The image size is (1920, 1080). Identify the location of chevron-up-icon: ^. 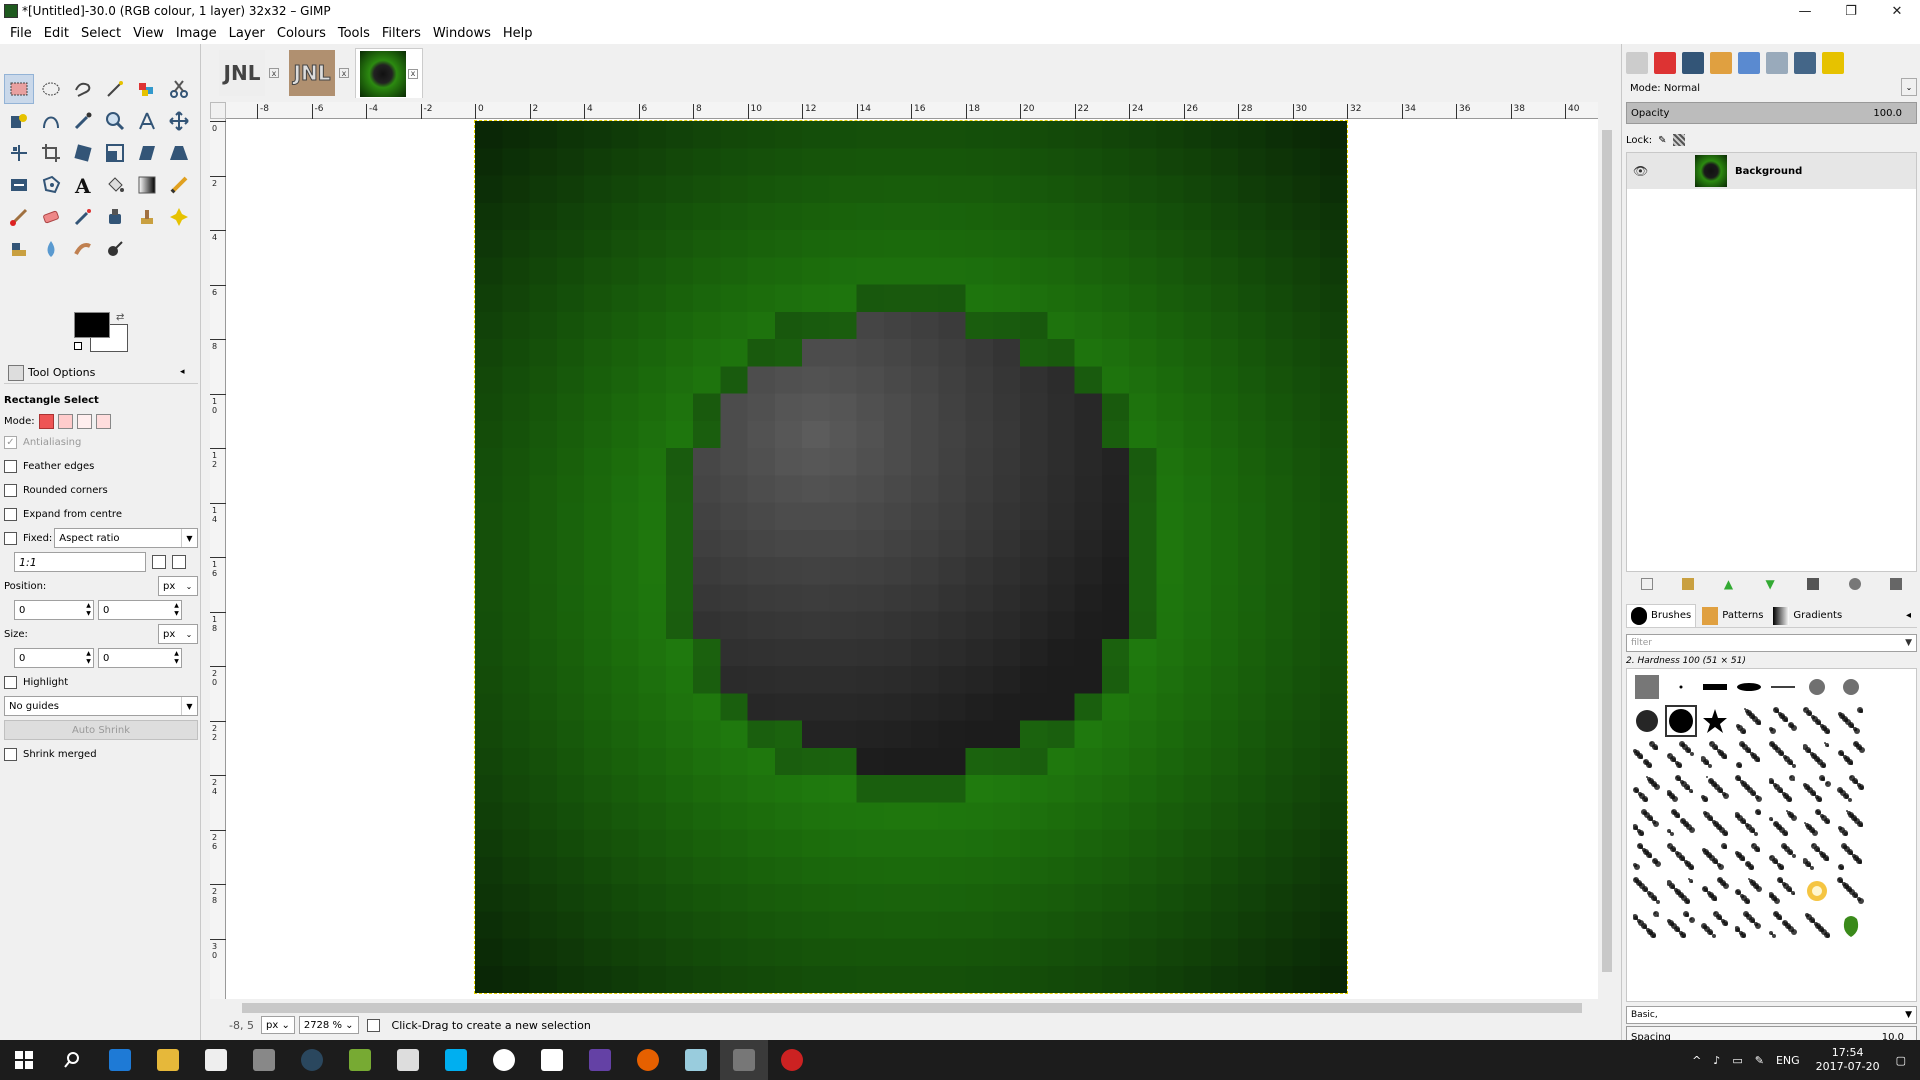
(1696, 1060).